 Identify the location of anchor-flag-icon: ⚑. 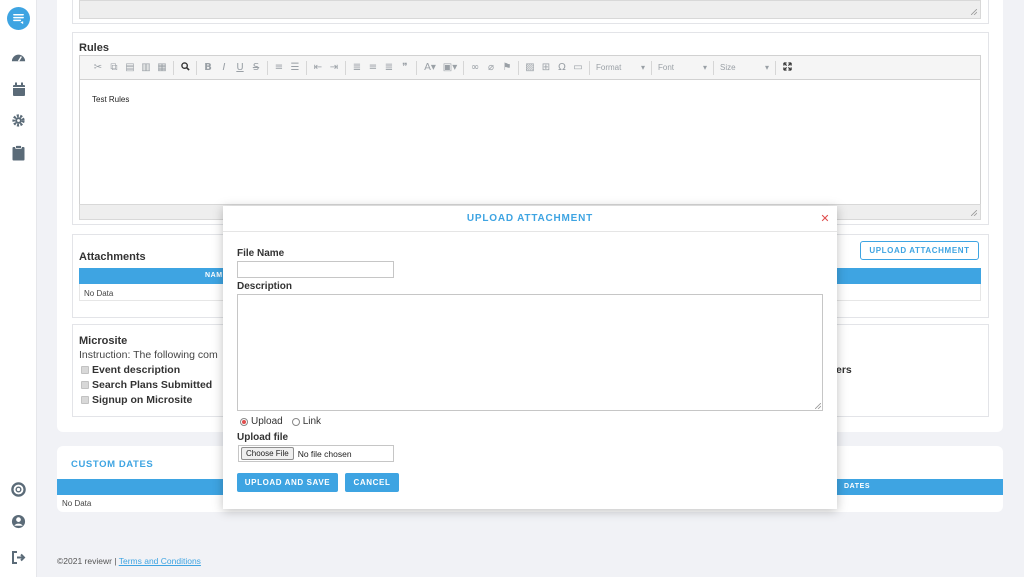
(507, 67).